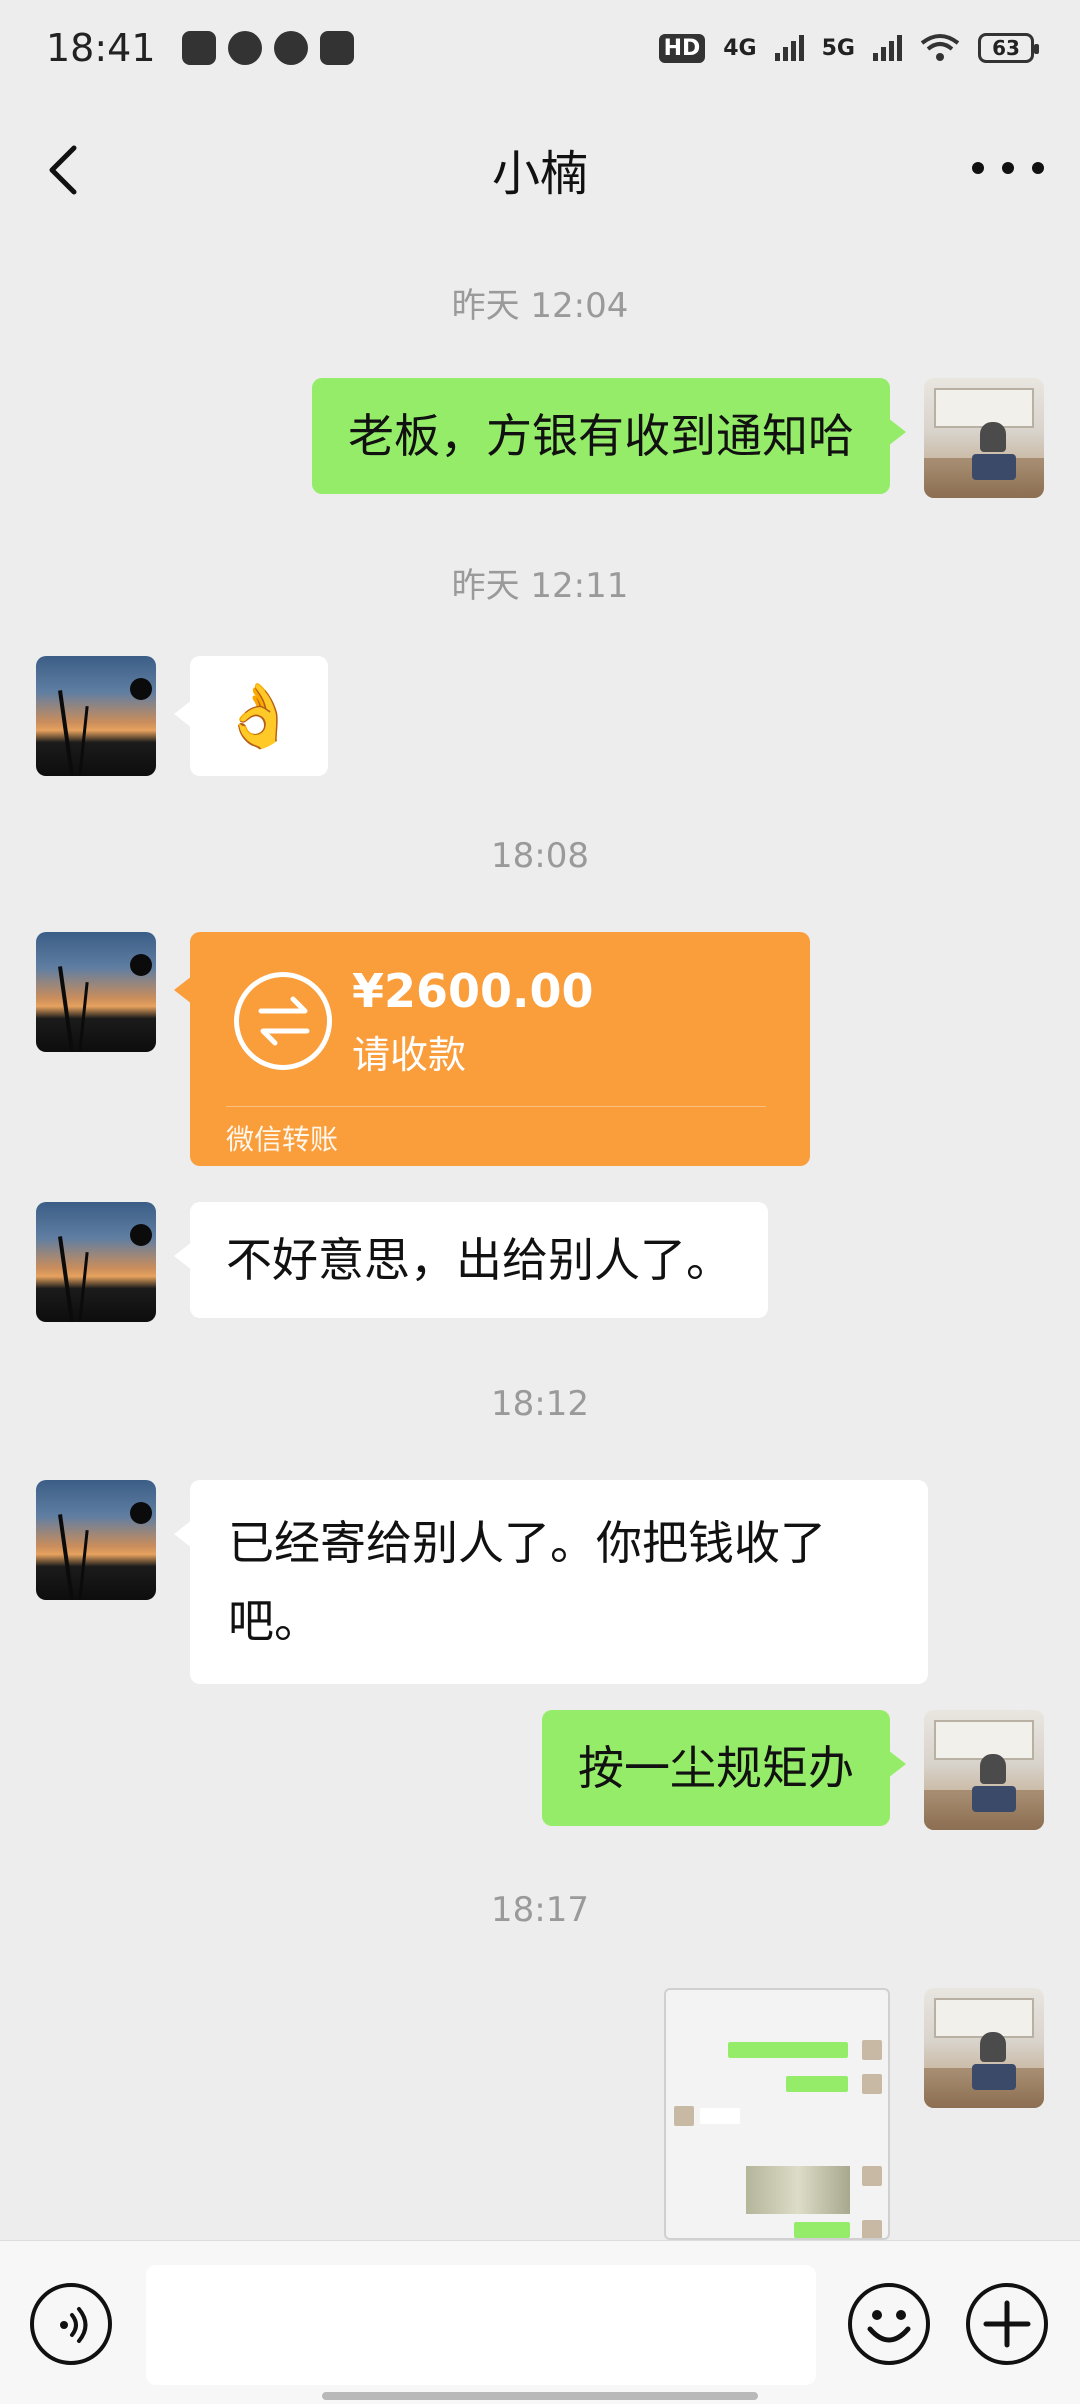 The height and width of the screenshot is (2404, 1080). Describe the element at coordinates (336, 48) in the screenshot. I see `app-icon` at that location.